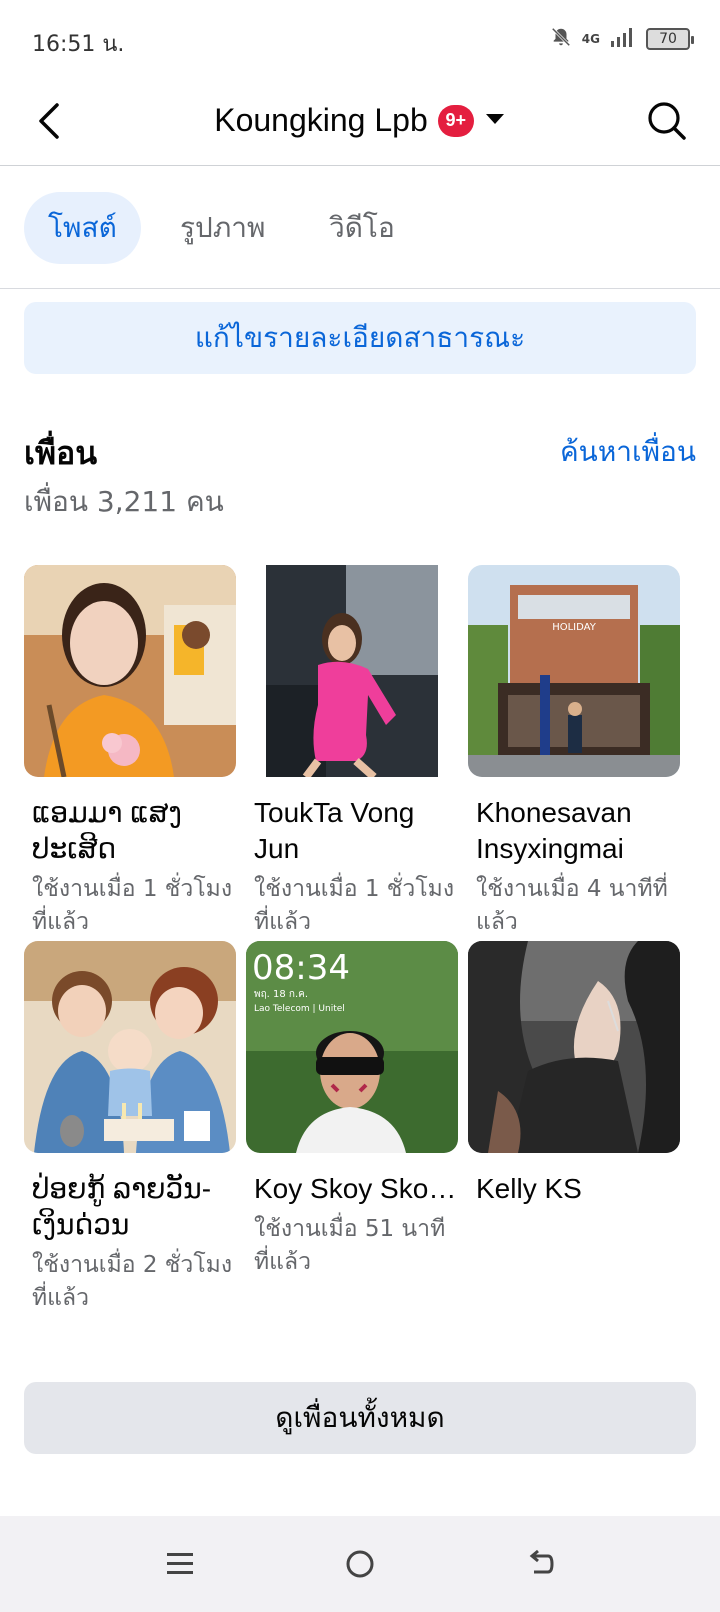 This screenshot has width=720, height=1612. I want to click on friend-card: Kelly KS, so click(574, 1074).